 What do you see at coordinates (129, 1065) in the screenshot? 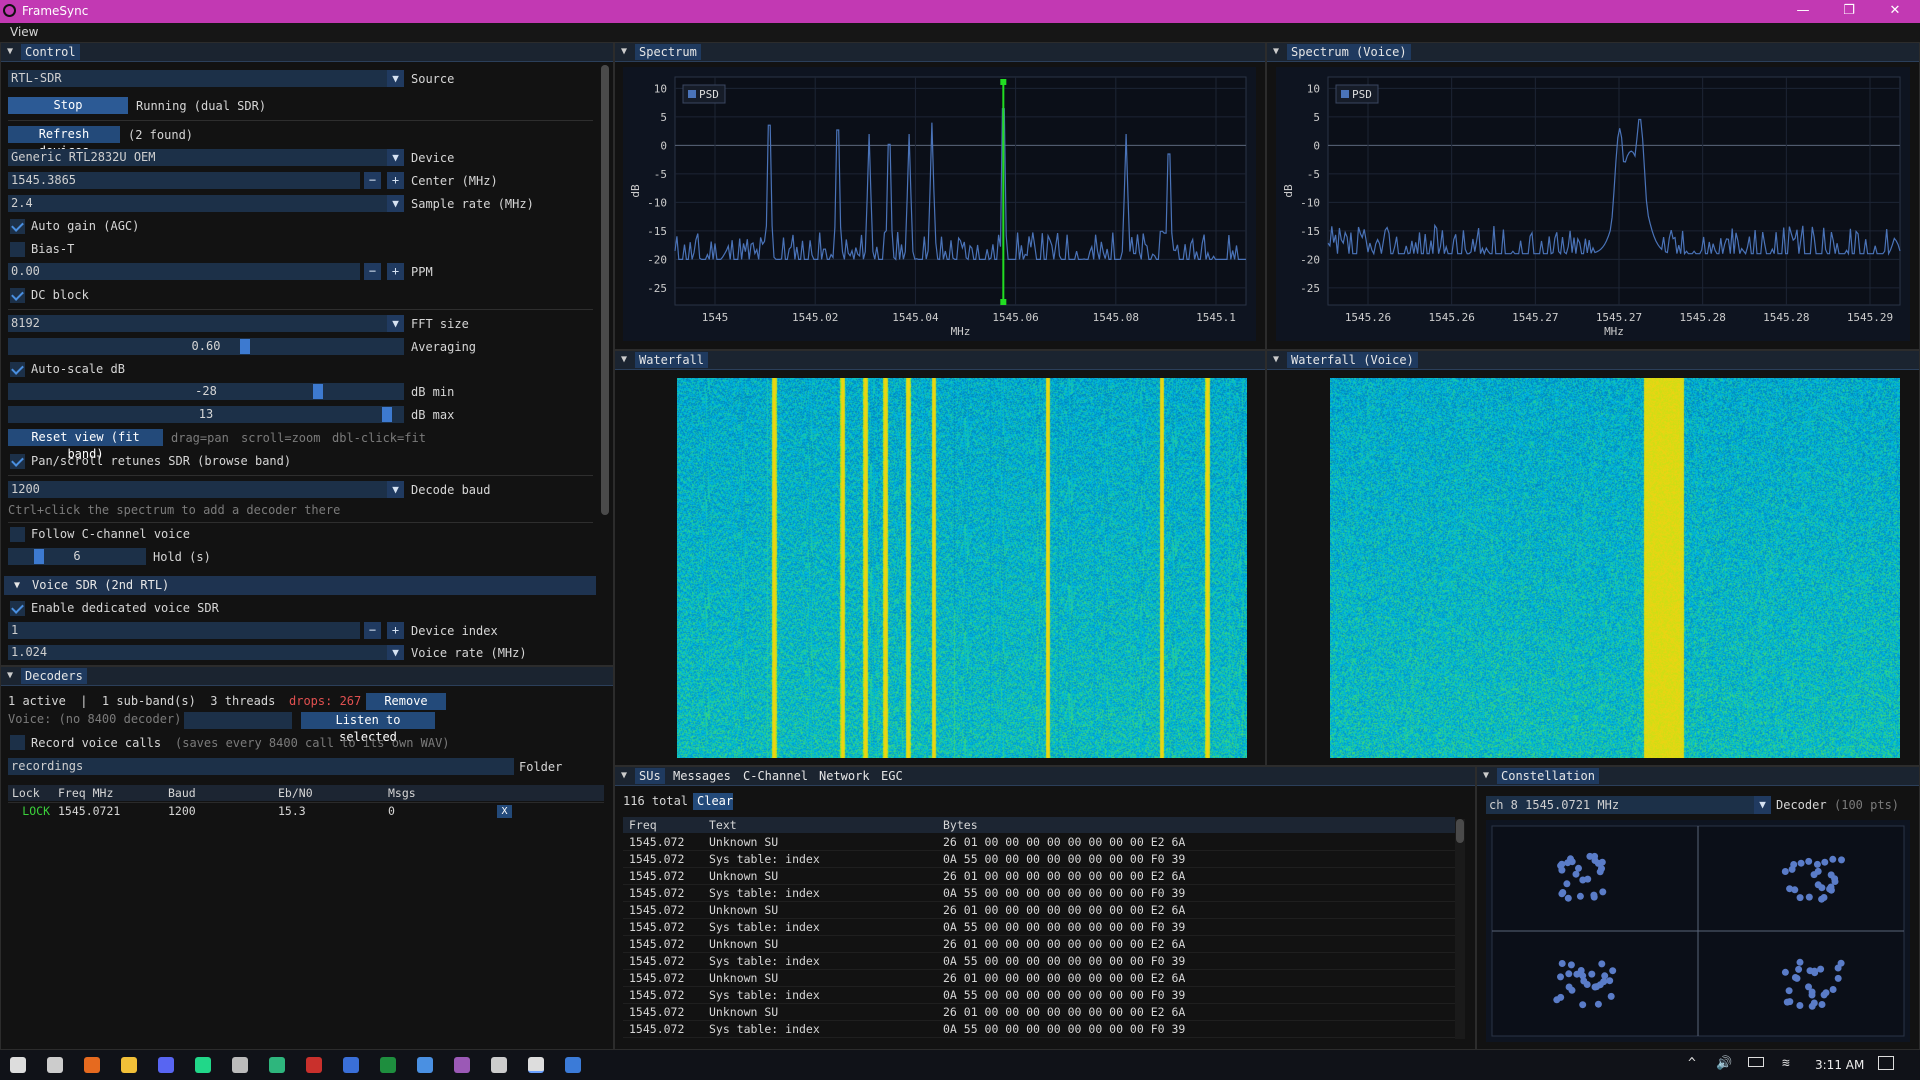
I see `file-explorer-icon` at bounding box center [129, 1065].